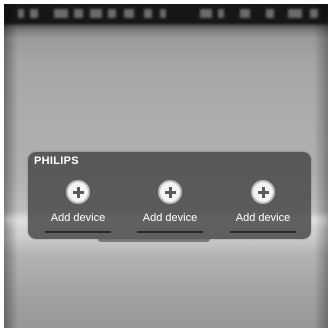  I want to click on vignette-left, so click(11, 166).